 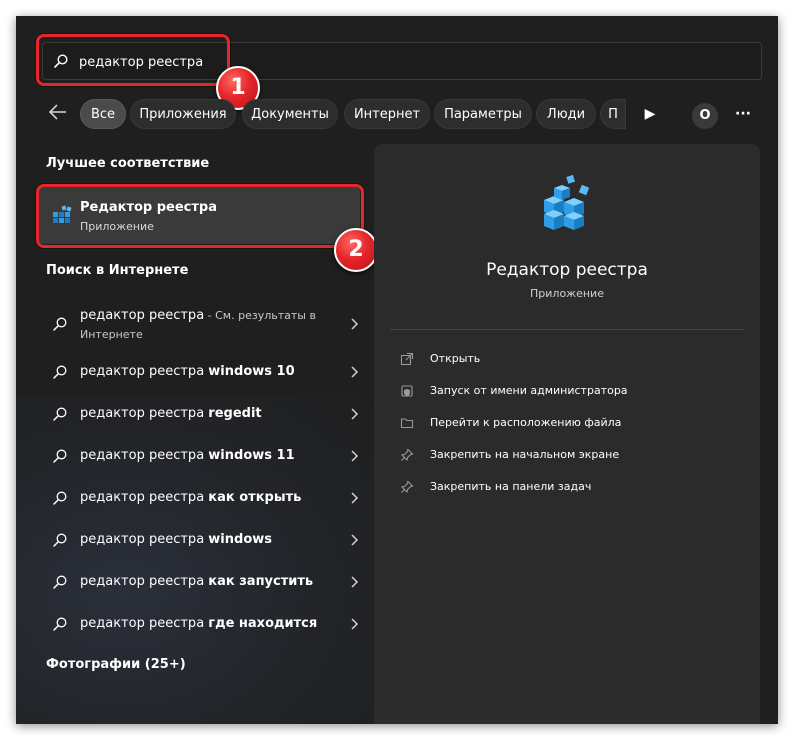 What do you see at coordinates (526, 422) in the screenshot?
I see `action-label: Перейти к расположению файла` at bounding box center [526, 422].